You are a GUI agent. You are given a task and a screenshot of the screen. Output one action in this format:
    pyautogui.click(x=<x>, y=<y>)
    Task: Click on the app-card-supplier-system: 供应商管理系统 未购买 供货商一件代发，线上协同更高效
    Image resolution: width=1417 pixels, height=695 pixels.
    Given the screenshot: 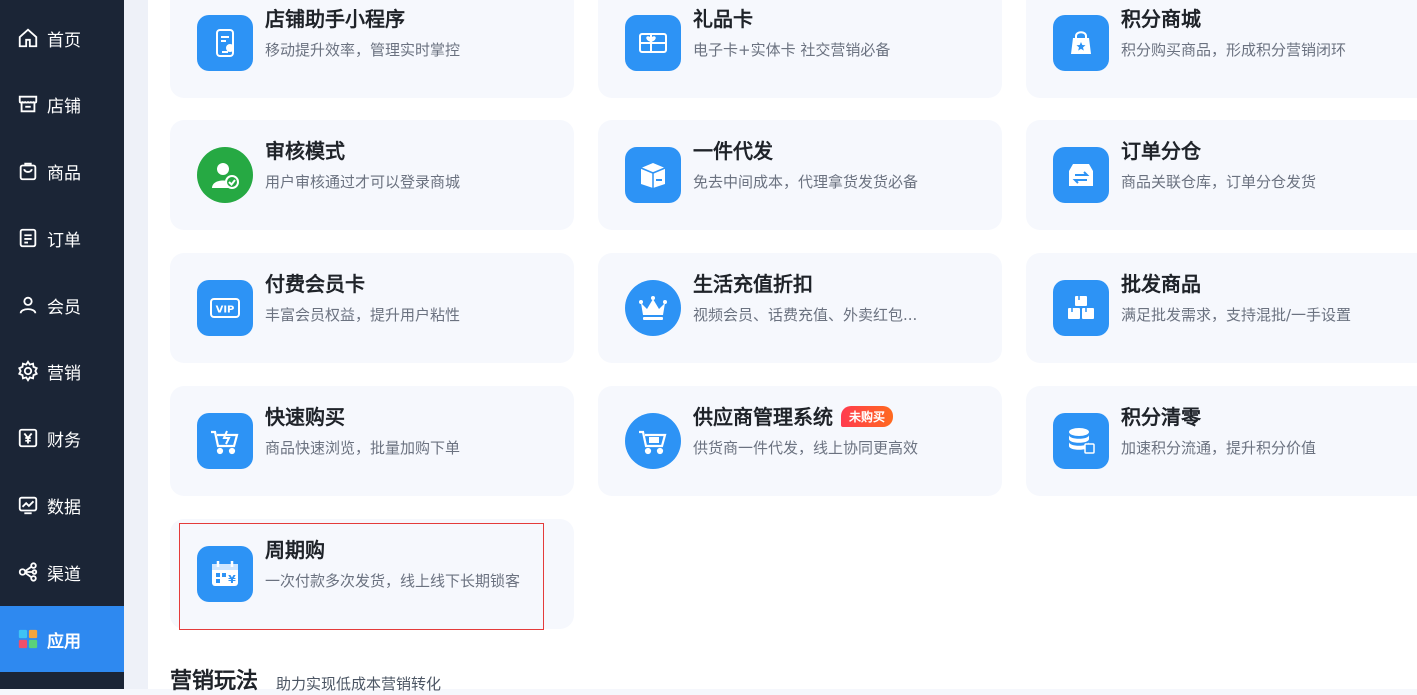 What is the action you would take?
    pyautogui.click(x=800, y=441)
    